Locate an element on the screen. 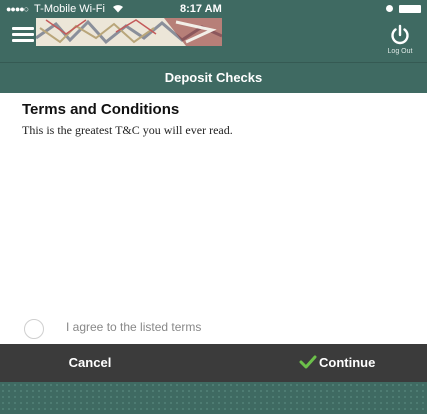 The width and height of the screenshot is (427, 414). status-bar: ●●●●○ T-Mobile Wi-Fi 8:17 AM is located at coordinates (213, 9).